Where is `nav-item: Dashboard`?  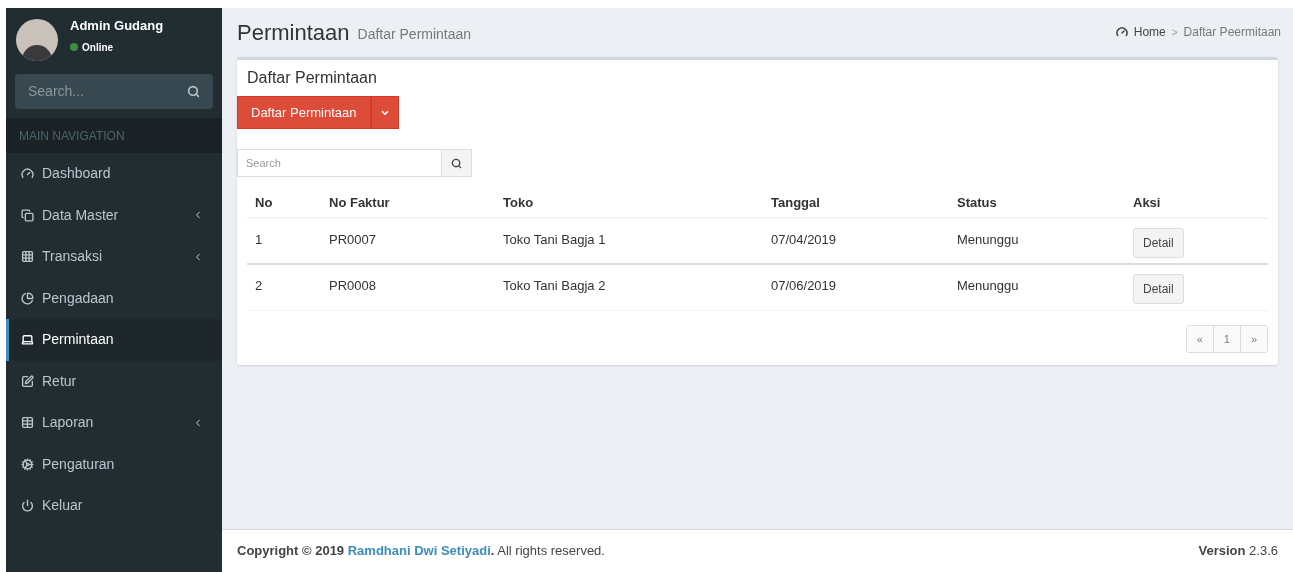
nav-item: Dashboard is located at coordinates (114, 174).